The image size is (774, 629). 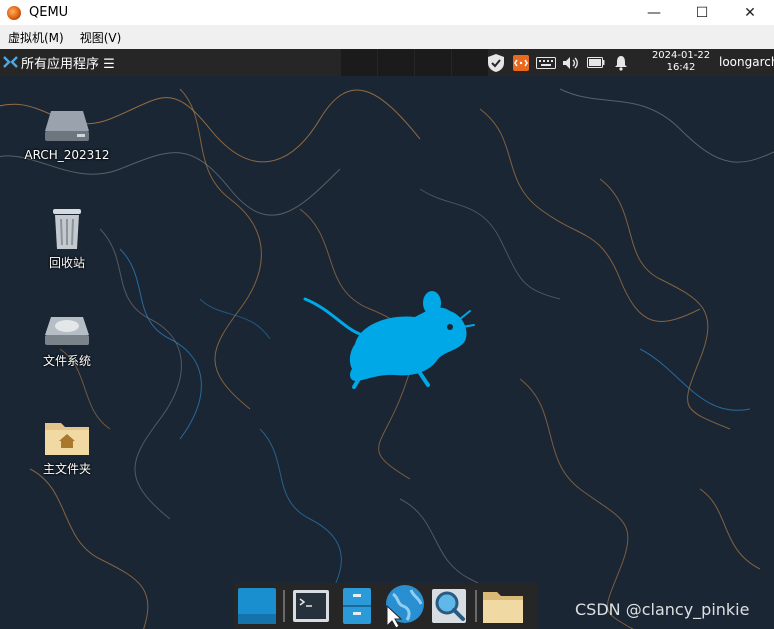 What do you see at coordinates (746, 62) in the screenshot?
I see `user-menu: loongarch` at bounding box center [746, 62].